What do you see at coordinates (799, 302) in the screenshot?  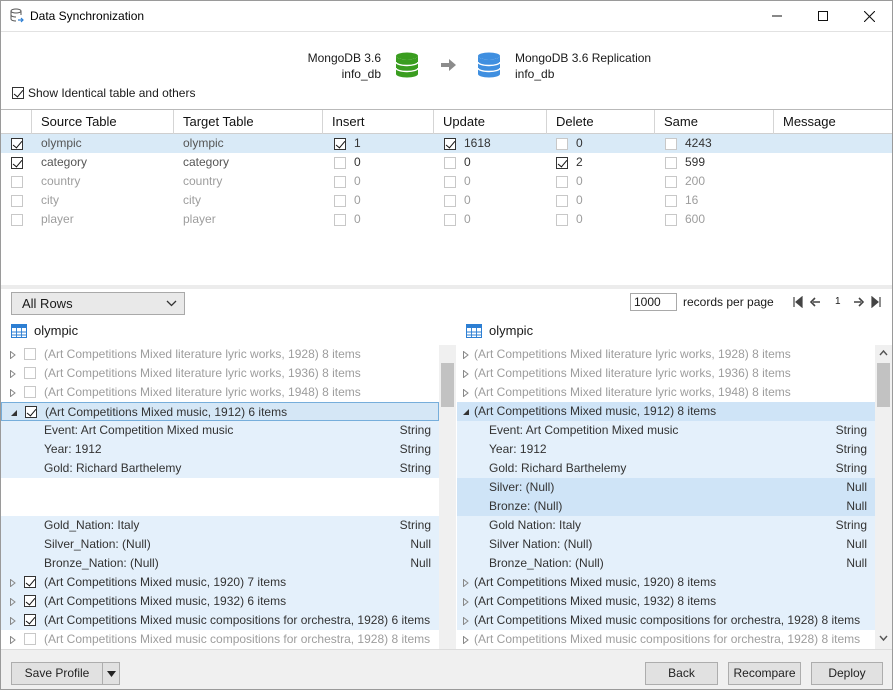 I see `first-page-icon` at bounding box center [799, 302].